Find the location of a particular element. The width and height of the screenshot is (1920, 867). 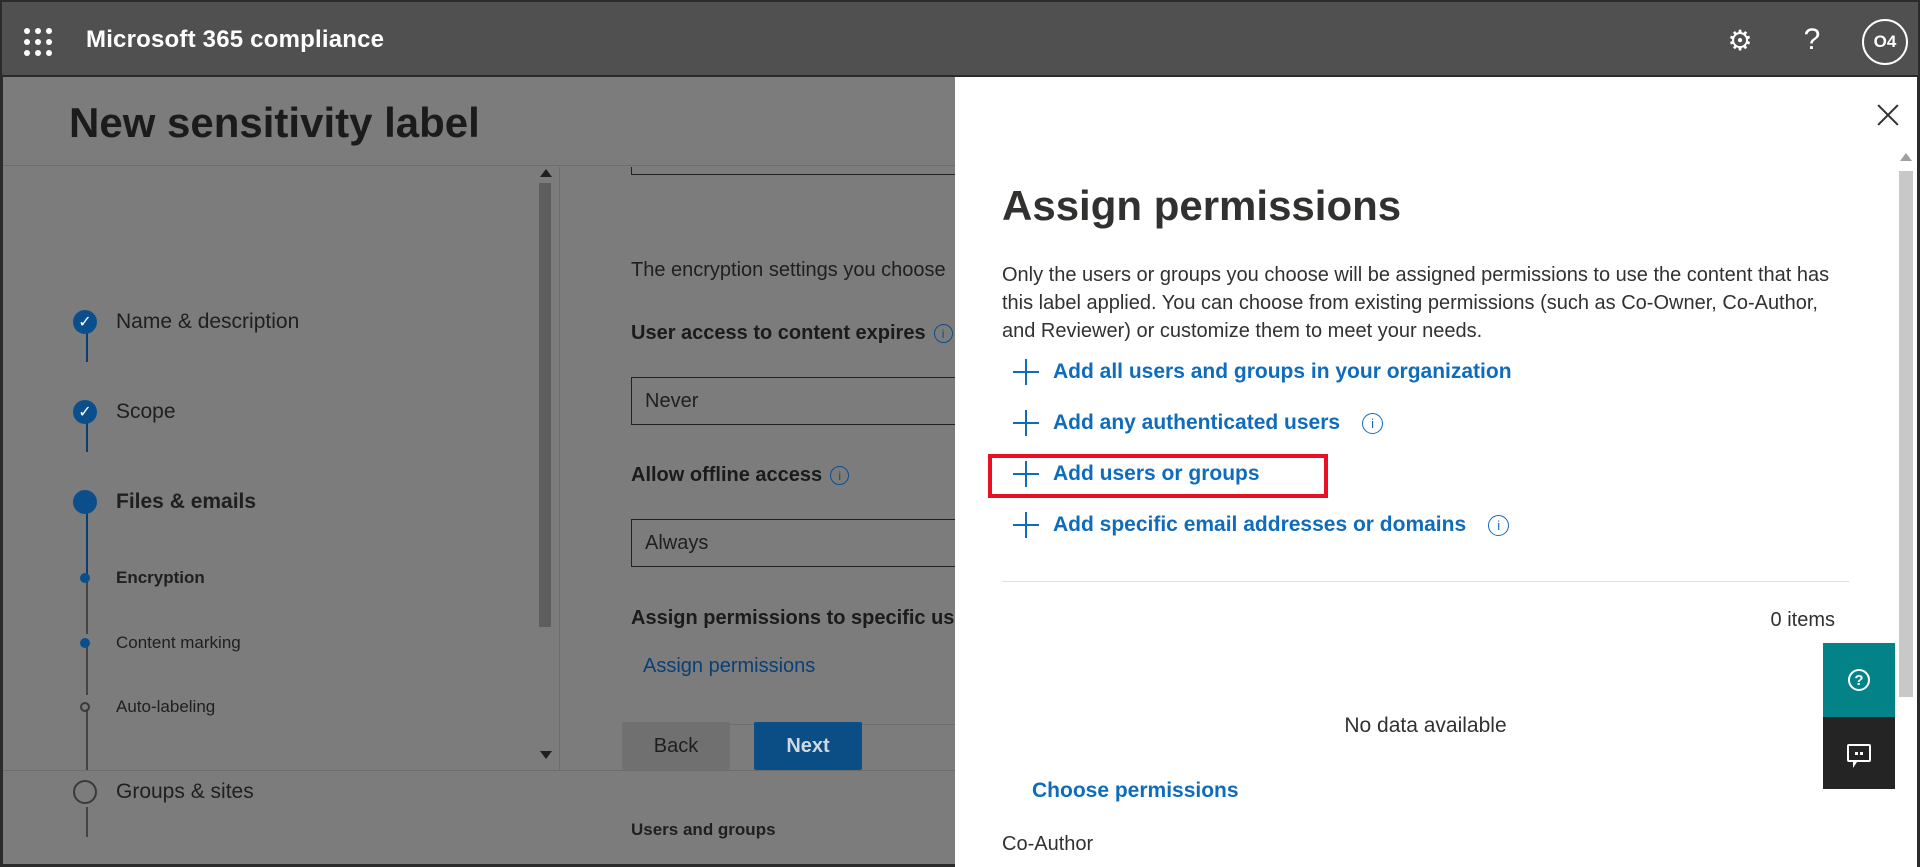

assign-permissions-link: Assign permissions is located at coordinates (729, 666).